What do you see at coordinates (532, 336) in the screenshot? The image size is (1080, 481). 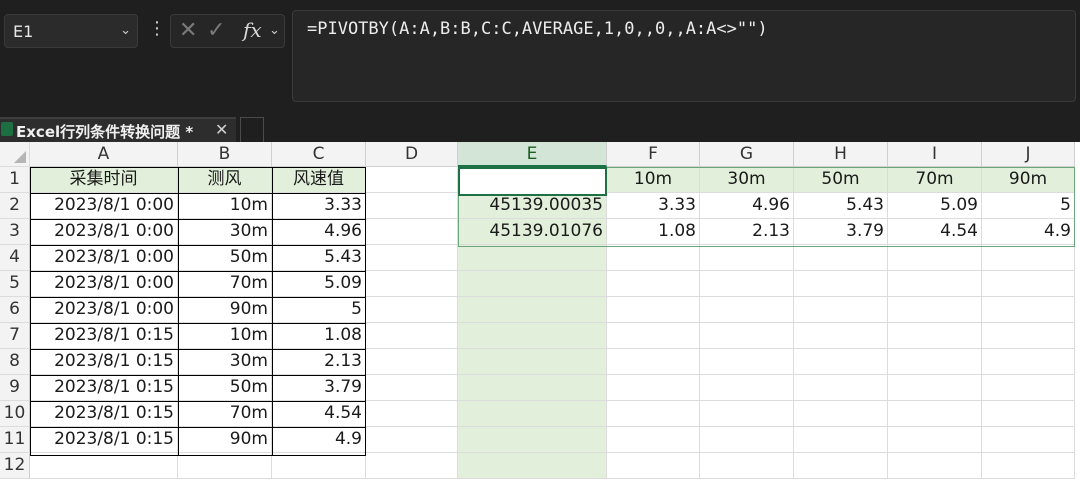 I see `cell-e7` at bounding box center [532, 336].